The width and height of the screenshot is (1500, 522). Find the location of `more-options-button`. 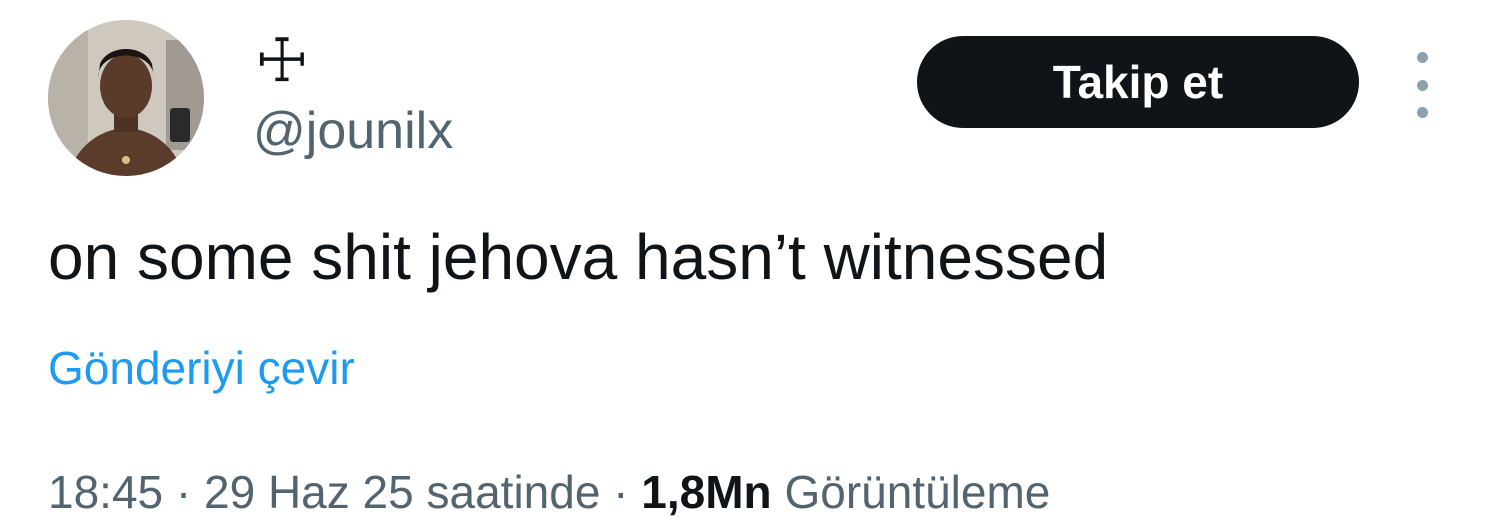

more-options-button is located at coordinates (1422, 85).